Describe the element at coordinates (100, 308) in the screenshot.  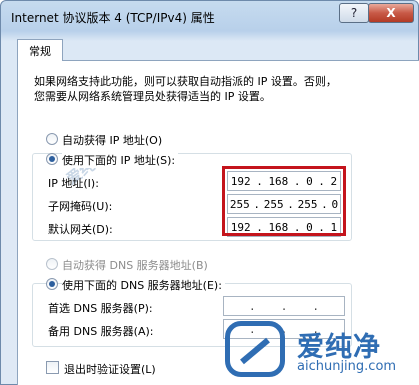
I see `preferred-dns-label: 首选 DNS 服务器(P):` at that location.